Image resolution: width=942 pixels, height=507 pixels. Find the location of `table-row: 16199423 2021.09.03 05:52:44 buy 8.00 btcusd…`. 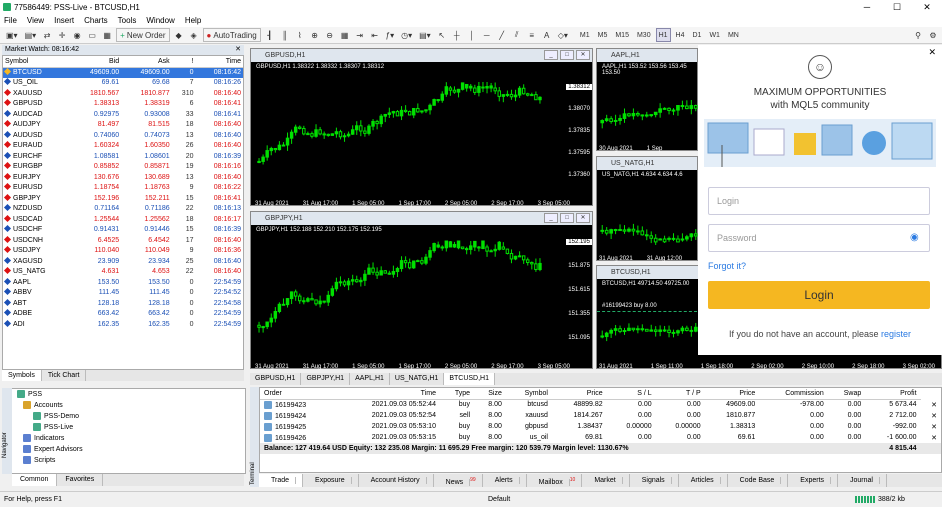

table-row: 16199423 2021.09.03 05:52:44 buy 8.00 btcusd… is located at coordinates (600, 404).